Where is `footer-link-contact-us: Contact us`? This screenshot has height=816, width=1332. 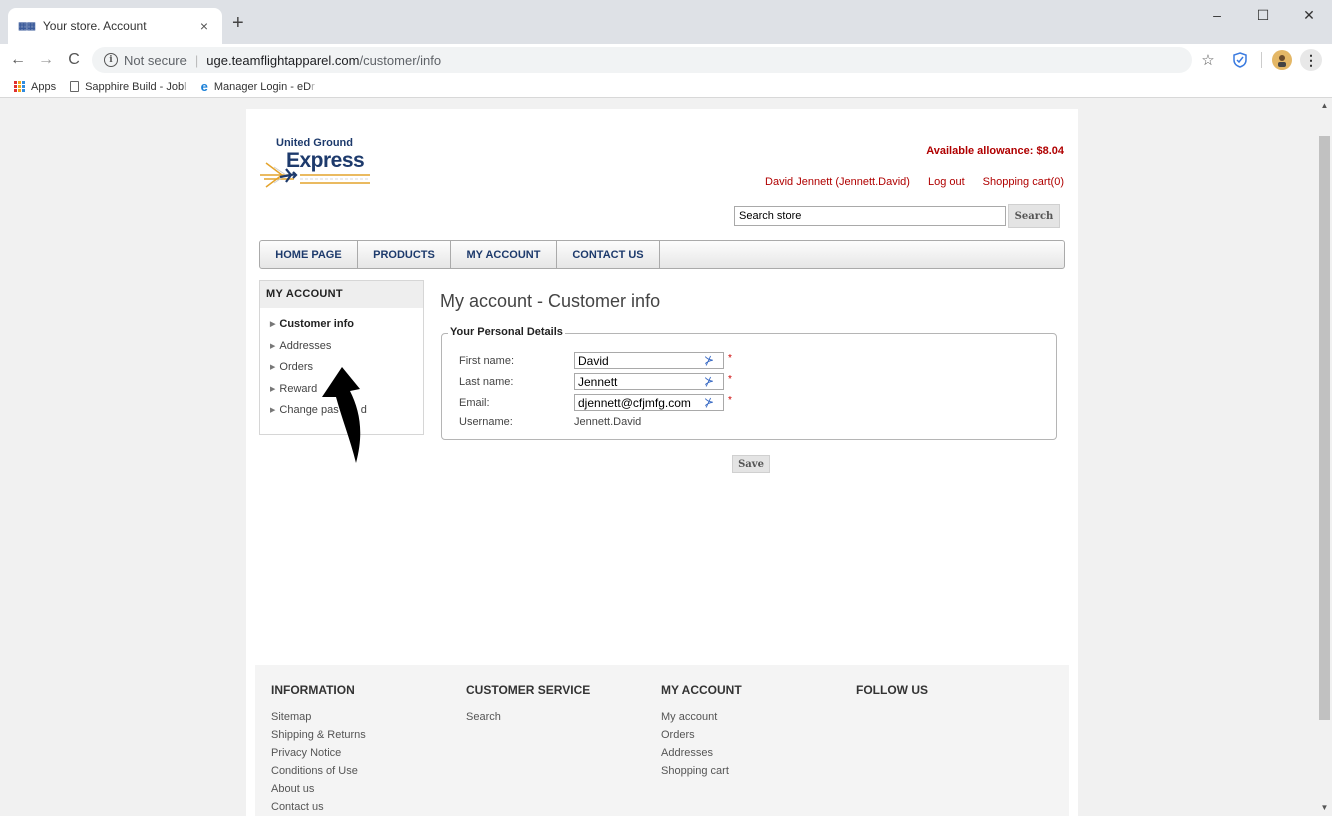 footer-link-contact-us: Contact us is located at coordinates (318, 808).